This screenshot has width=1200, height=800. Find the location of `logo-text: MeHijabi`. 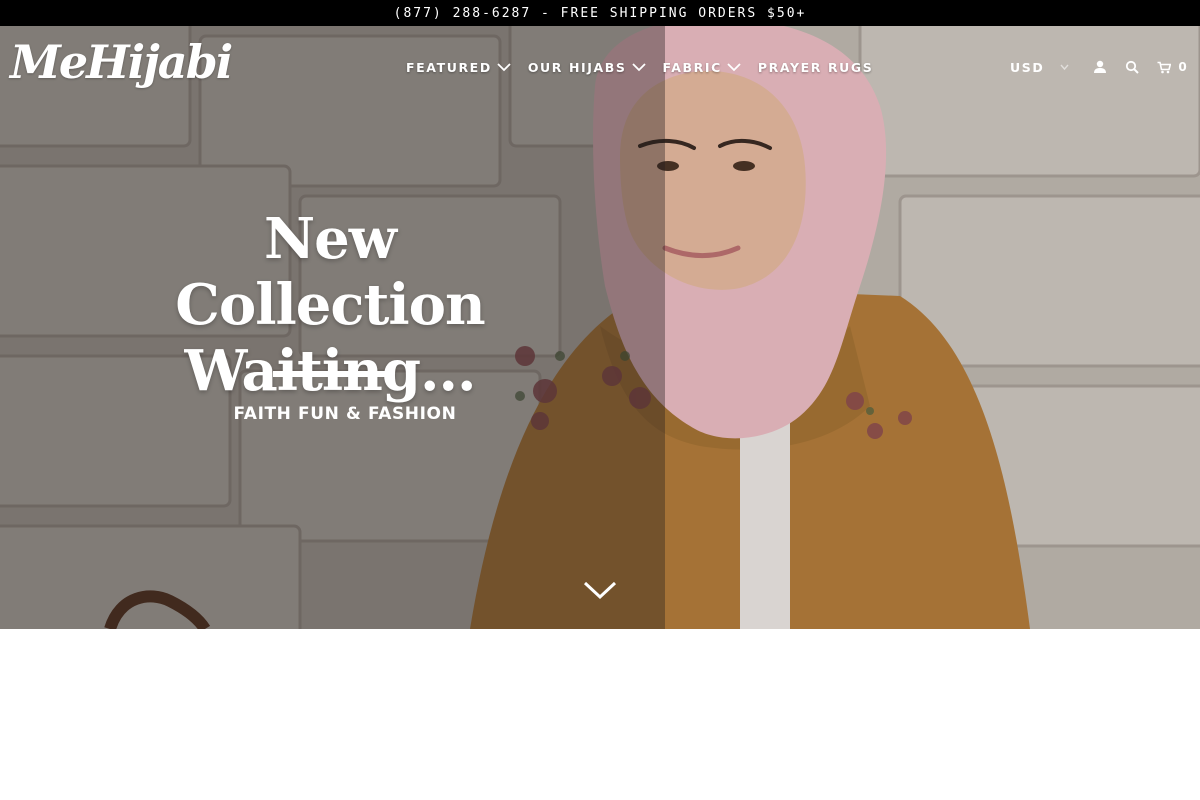

logo-text: MeHijabi is located at coordinates (121, 62).